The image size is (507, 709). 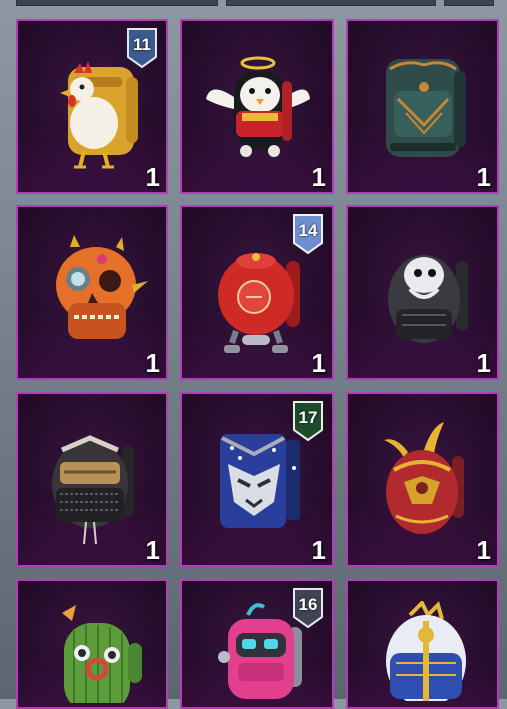 I want to click on level-badge-number: 14, so click(x=308, y=230).